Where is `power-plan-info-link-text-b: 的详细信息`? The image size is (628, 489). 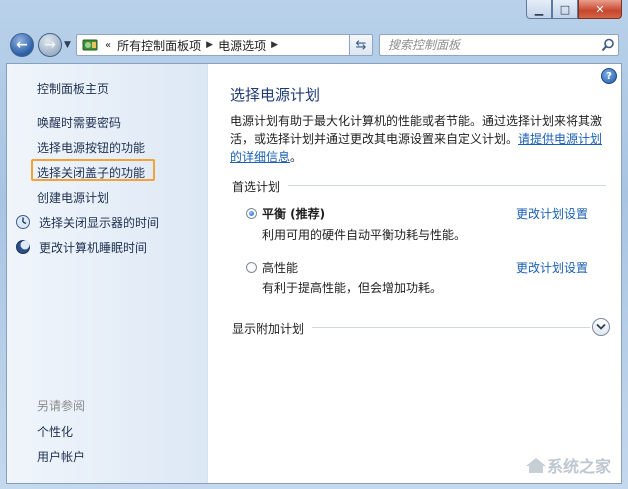
power-plan-info-link-text-b: 的详细信息 is located at coordinates (260, 157).